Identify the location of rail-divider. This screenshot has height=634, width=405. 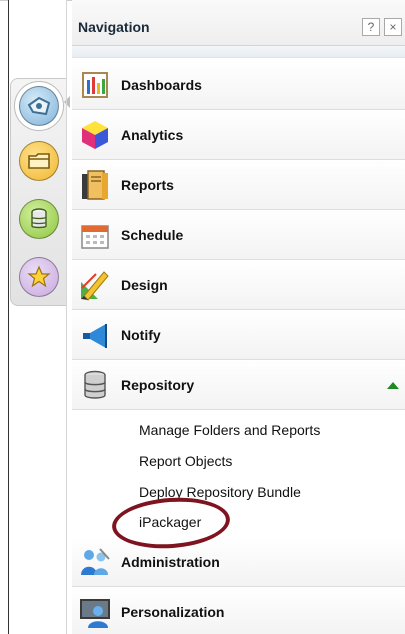
(66, 317).